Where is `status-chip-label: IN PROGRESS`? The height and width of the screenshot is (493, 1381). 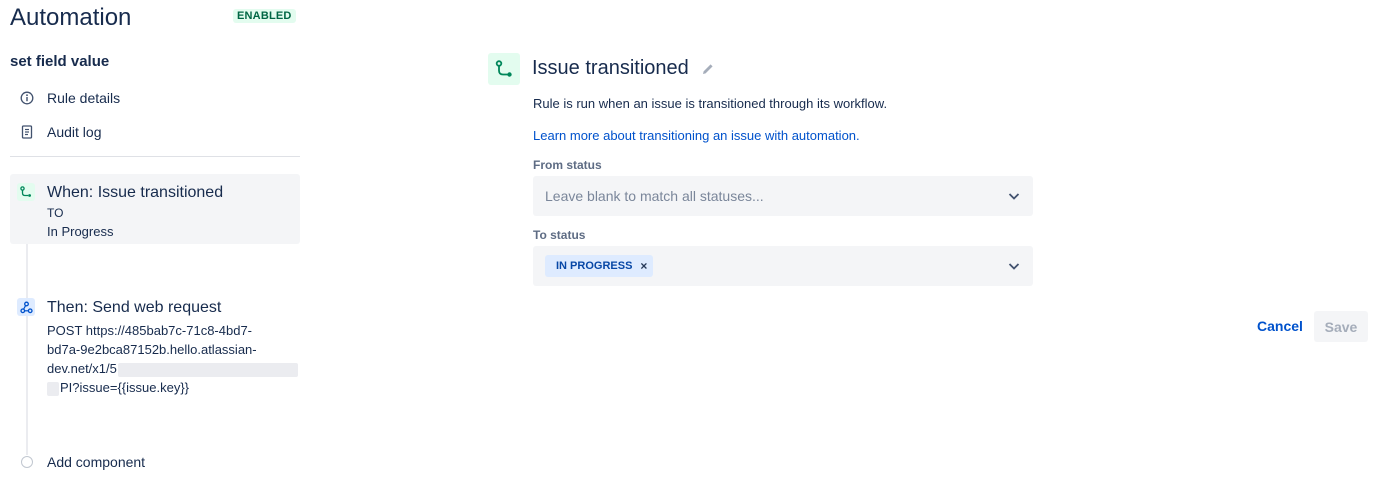
status-chip-label: IN PROGRESS is located at coordinates (594, 266).